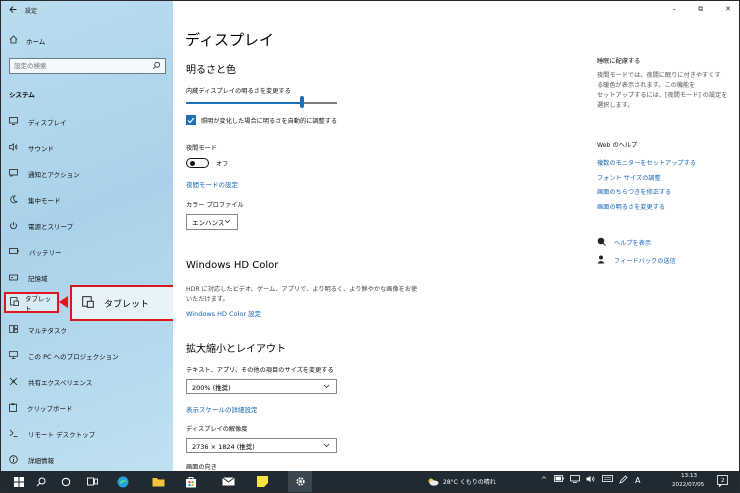 This screenshot has width=740, height=493. Describe the element at coordinates (87, 200) in the screenshot. I see `sidebar-item-focus: 集中モード` at that location.